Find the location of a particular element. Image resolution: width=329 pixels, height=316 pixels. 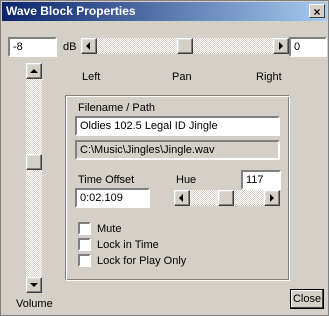

hue-scroll-right-button is located at coordinates (272, 198).